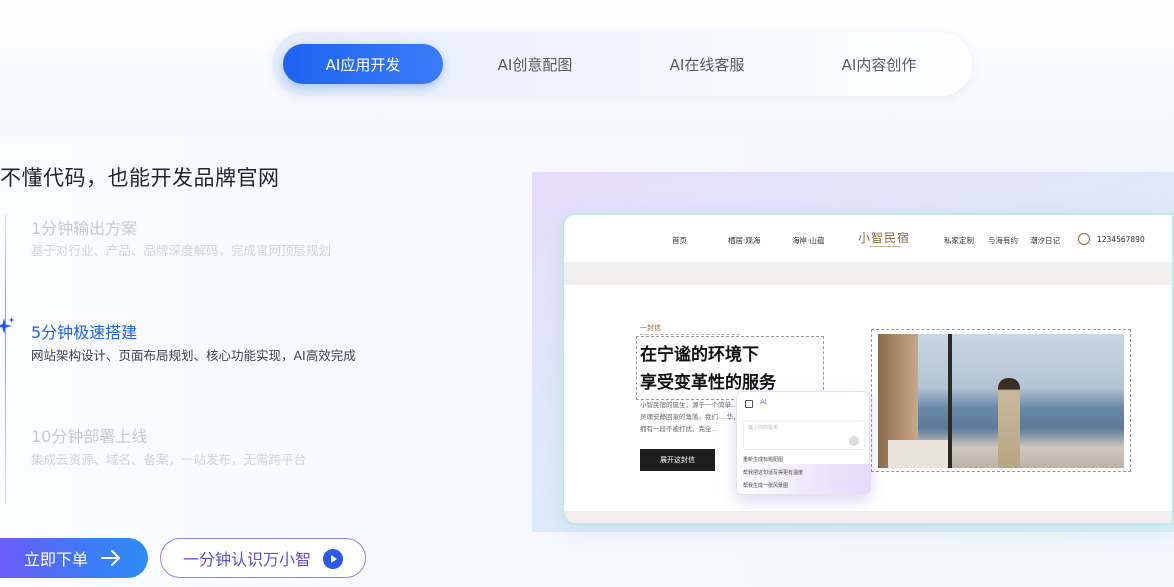 The image size is (1174, 587). I want to click on preview-nav-item5: 潮汐日记, so click(1045, 240).